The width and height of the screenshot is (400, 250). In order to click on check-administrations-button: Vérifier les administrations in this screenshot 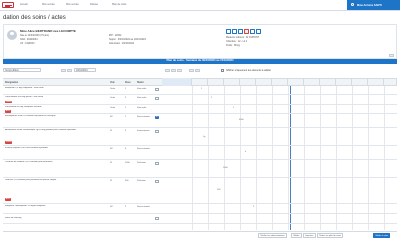, I will do `click(272, 235)`.